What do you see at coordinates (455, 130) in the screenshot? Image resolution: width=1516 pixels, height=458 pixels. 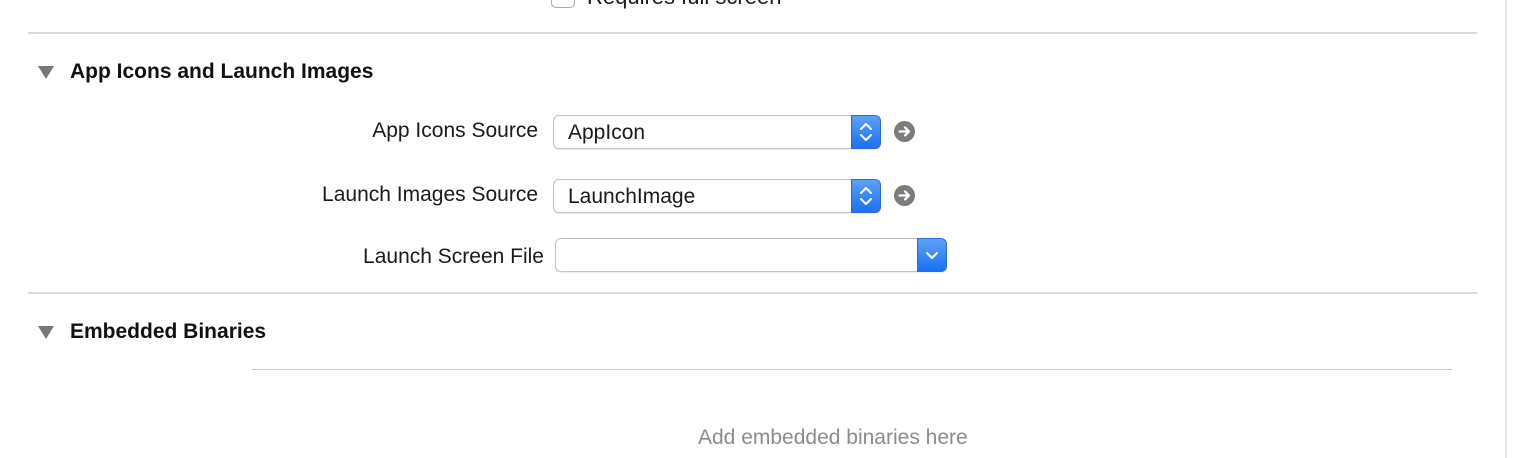 I see `app-icons-source-label: App Icons Source` at bounding box center [455, 130].